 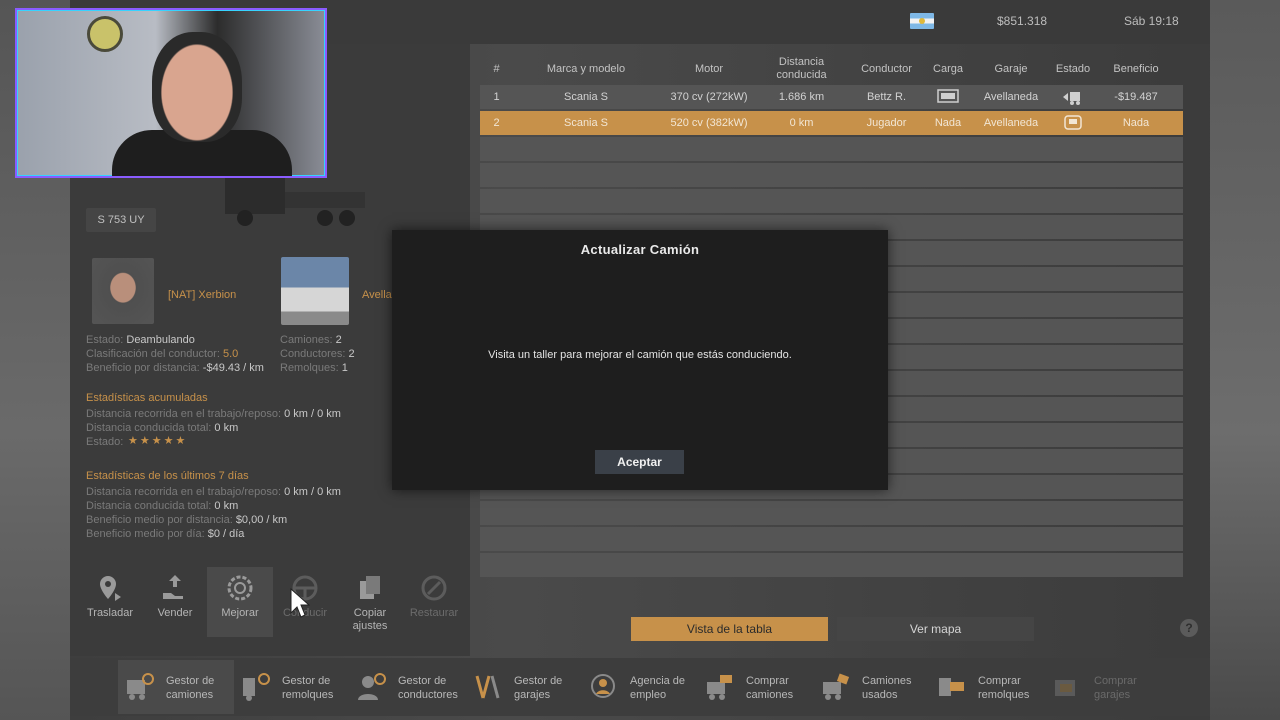 I want to click on upgrade-button: Mejorar, so click(x=240, y=602).